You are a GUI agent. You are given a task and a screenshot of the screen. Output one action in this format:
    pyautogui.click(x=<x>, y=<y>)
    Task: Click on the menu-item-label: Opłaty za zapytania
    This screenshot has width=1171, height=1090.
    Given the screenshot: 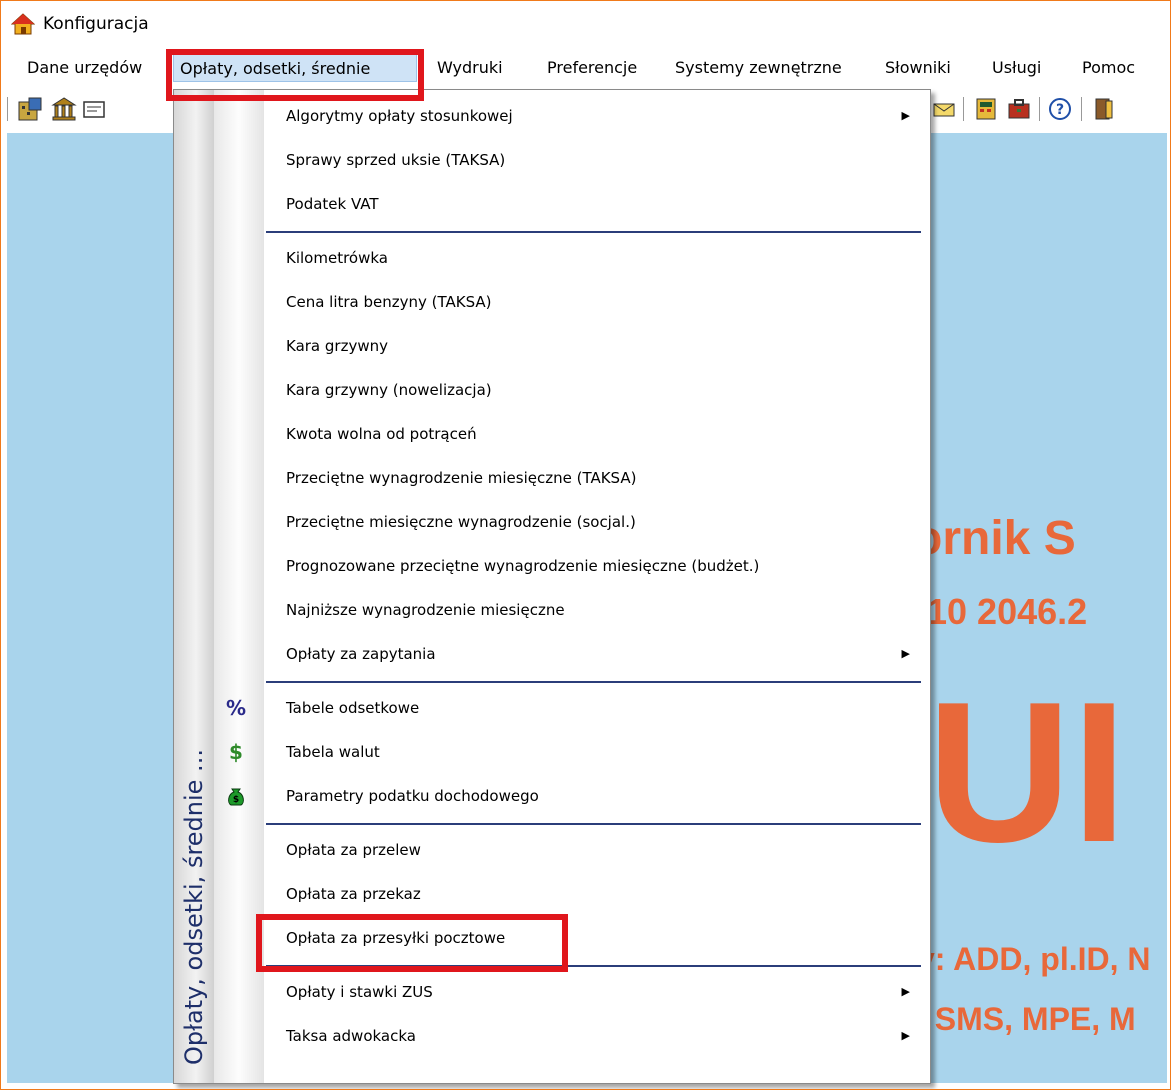 What is the action you would take?
    pyautogui.click(x=361, y=654)
    